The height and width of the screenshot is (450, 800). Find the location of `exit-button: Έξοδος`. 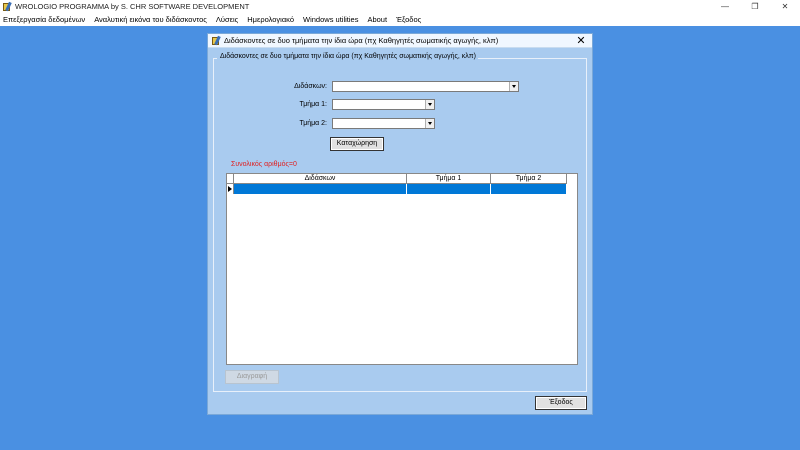

exit-button: Έξοδος is located at coordinates (561, 403).